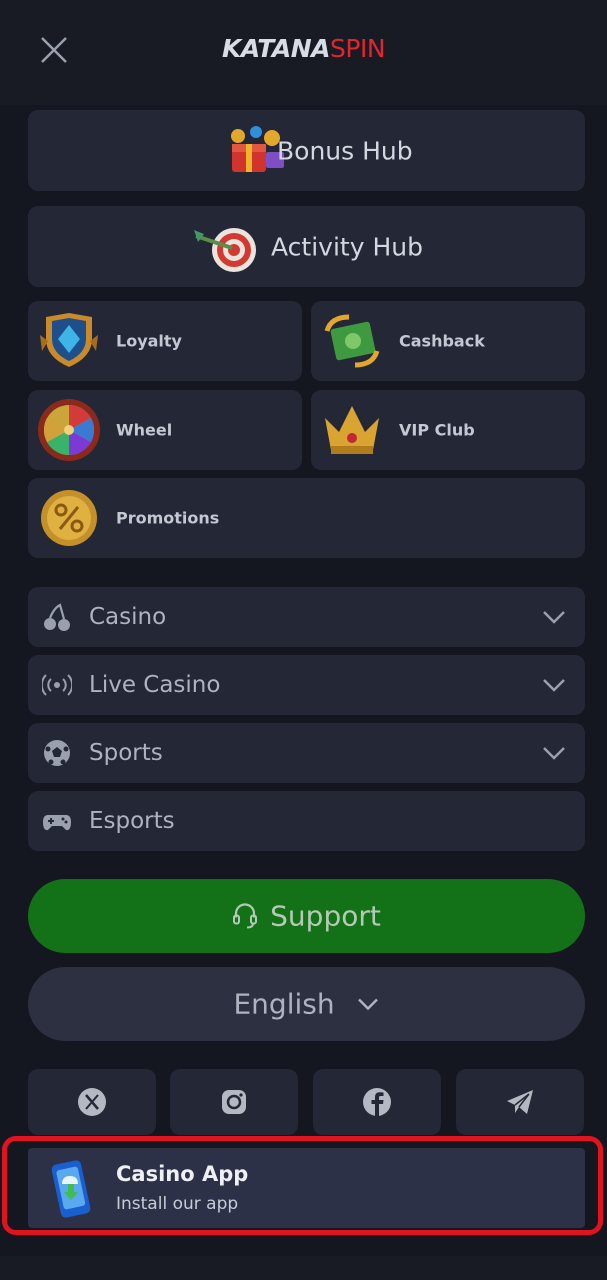 Image resolution: width=607 pixels, height=1280 pixels. What do you see at coordinates (69, 430) in the screenshot?
I see `fortune-wheel-icon` at bounding box center [69, 430].